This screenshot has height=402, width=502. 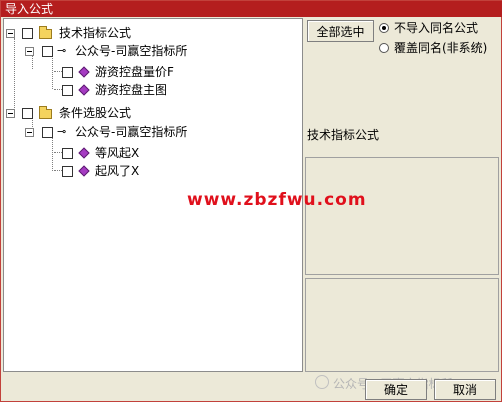 I want to click on site-watermark: www.zbzfwu.com, so click(x=277, y=200).